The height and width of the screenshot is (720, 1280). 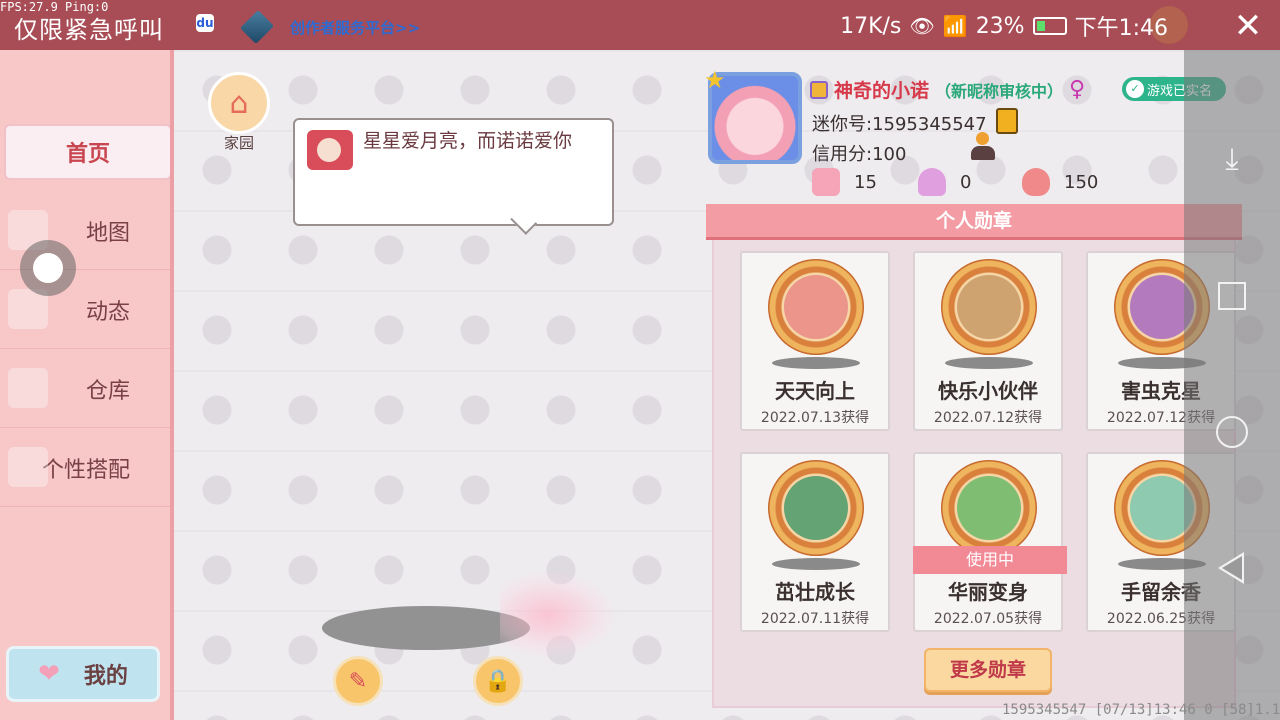 I want to click on close-icon: ✕, so click(x=1248, y=26).